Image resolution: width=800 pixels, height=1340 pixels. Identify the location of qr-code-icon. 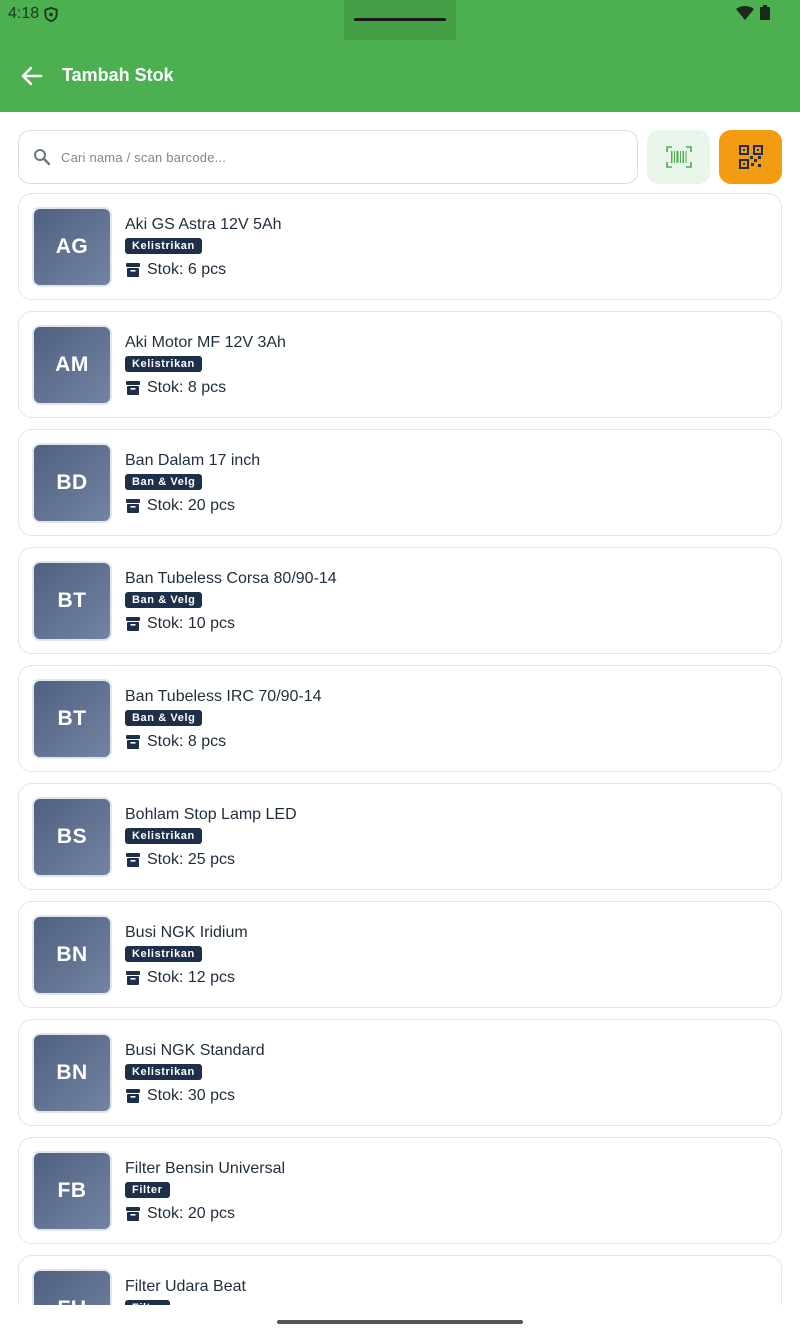
(750, 157).